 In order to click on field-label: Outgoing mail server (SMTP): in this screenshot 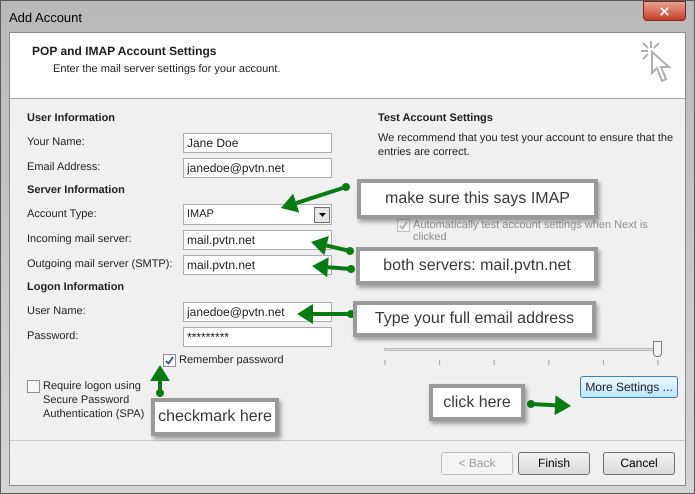, I will do `click(100, 264)`.